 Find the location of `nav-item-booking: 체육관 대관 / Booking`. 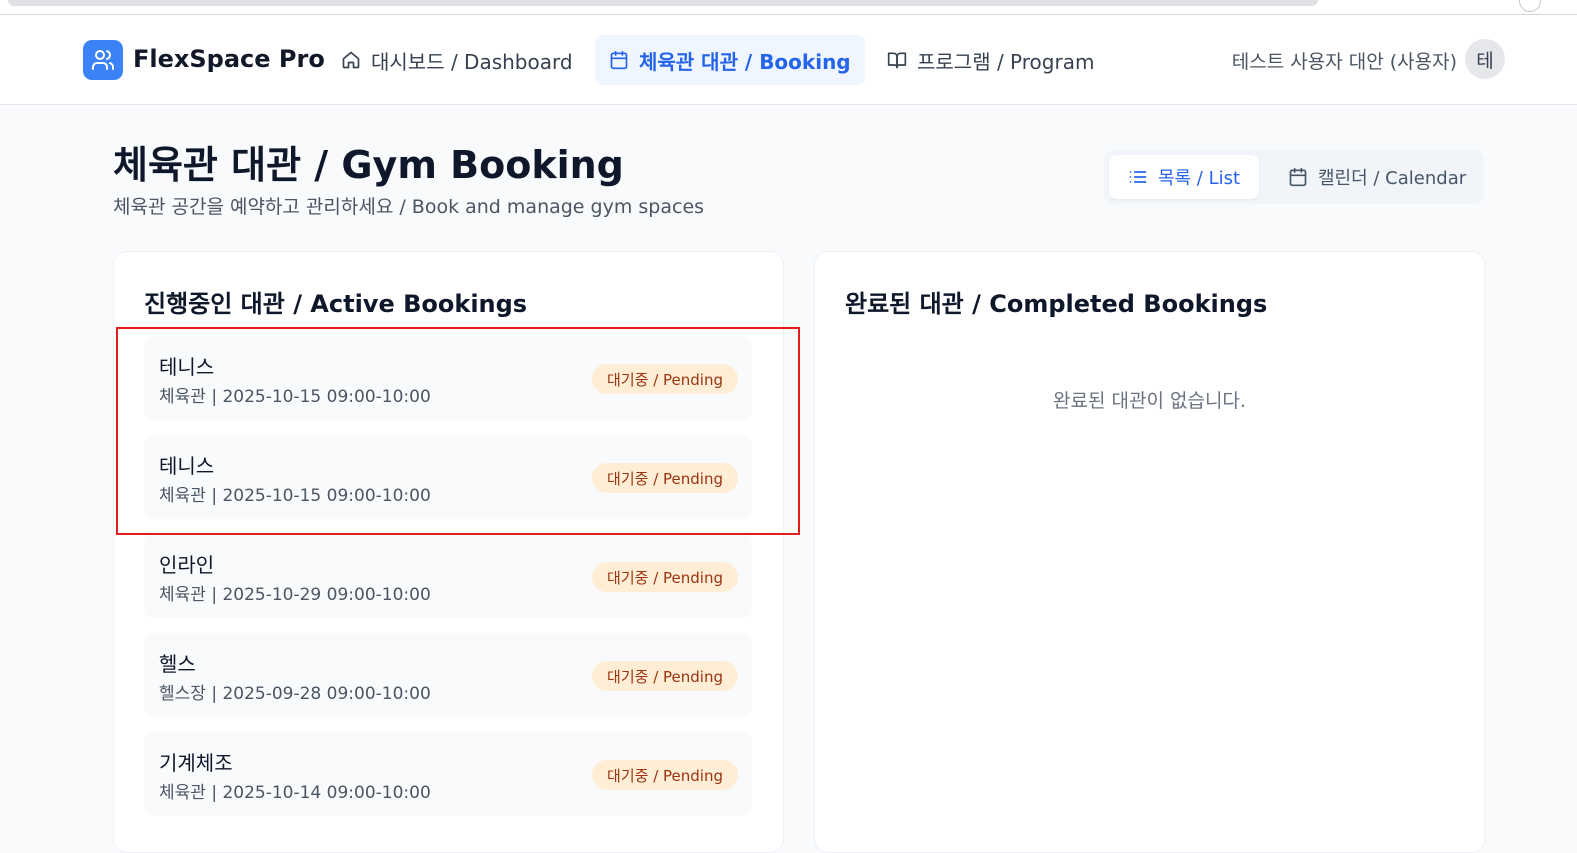

nav-item-booking: 체육관 대관 / Booking is located at coordinates (730, 60).